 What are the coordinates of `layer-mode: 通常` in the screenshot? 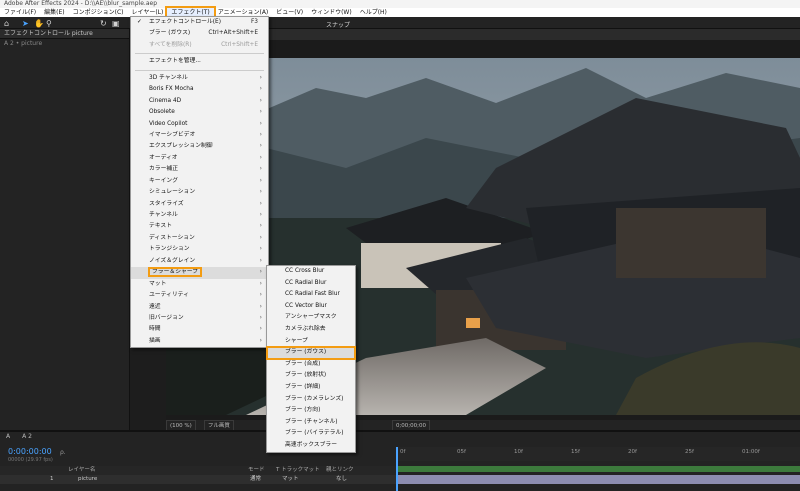 It's located at (255, 479).